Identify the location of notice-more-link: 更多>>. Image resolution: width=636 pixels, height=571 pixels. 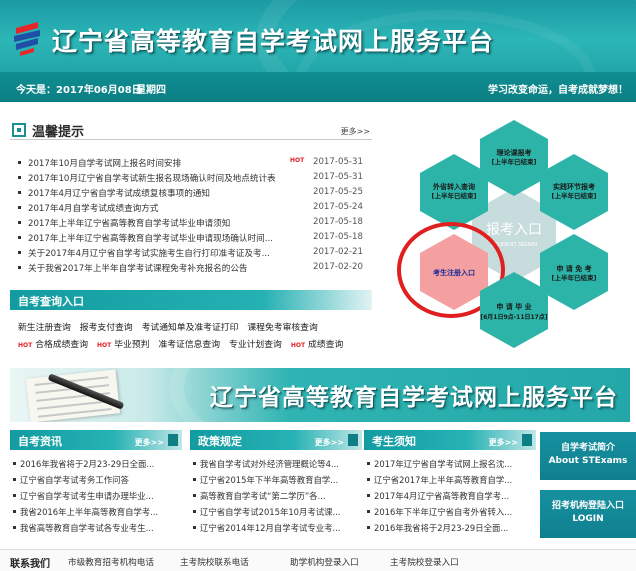
(355, 131).